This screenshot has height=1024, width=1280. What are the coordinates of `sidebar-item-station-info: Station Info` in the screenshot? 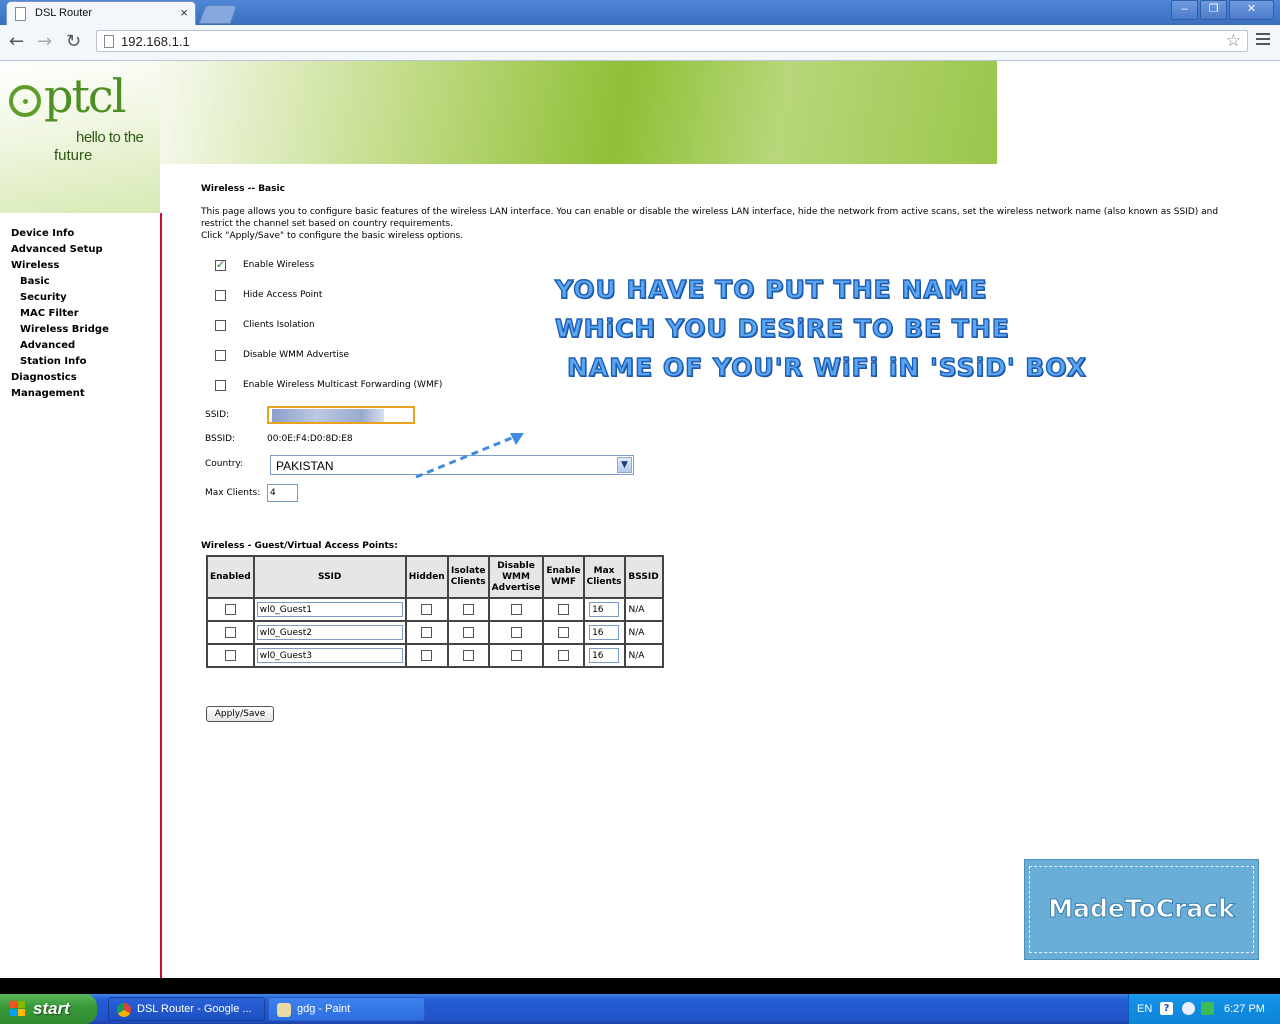 It's located at (53, 361).